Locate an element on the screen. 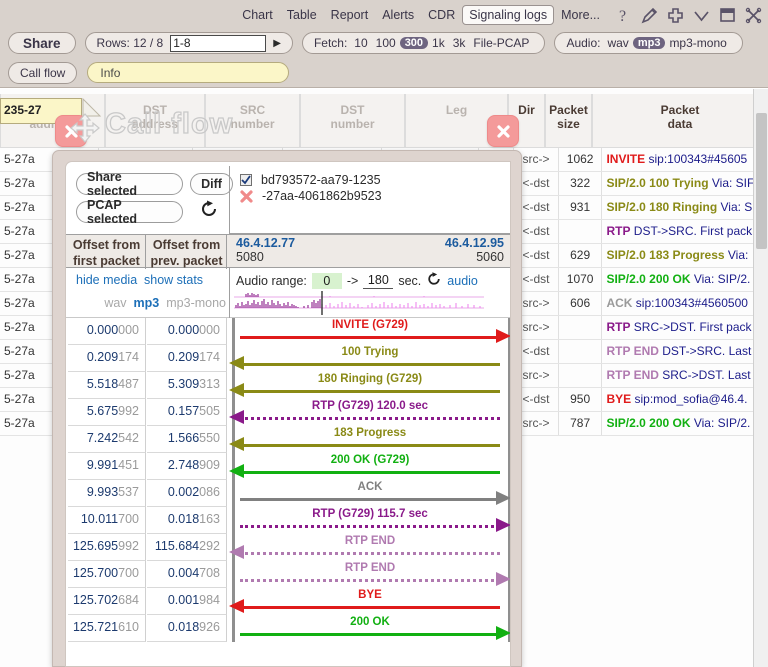 The image size is (768, 667). call-flow-row: 9.993537 0.002086 ACK is located at coordinates (288, 493).